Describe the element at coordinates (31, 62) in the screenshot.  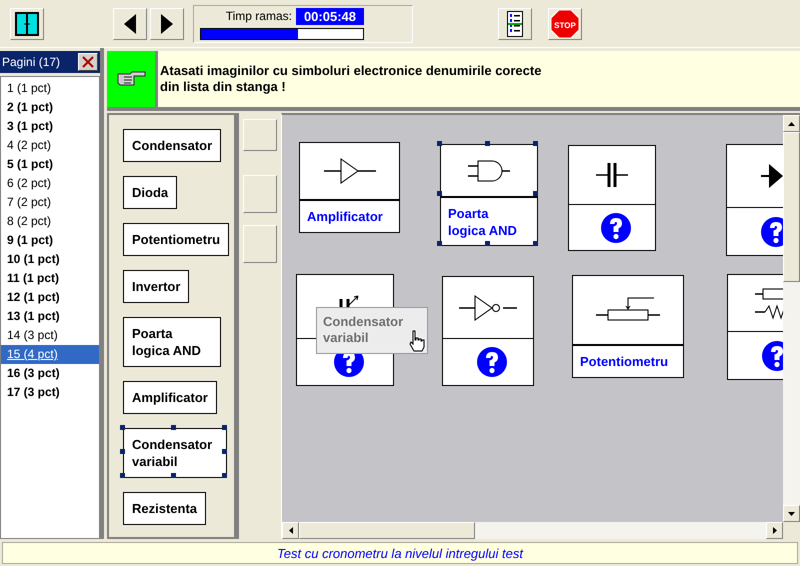
I see `sidebar-title: Pagini (17)` at that location.